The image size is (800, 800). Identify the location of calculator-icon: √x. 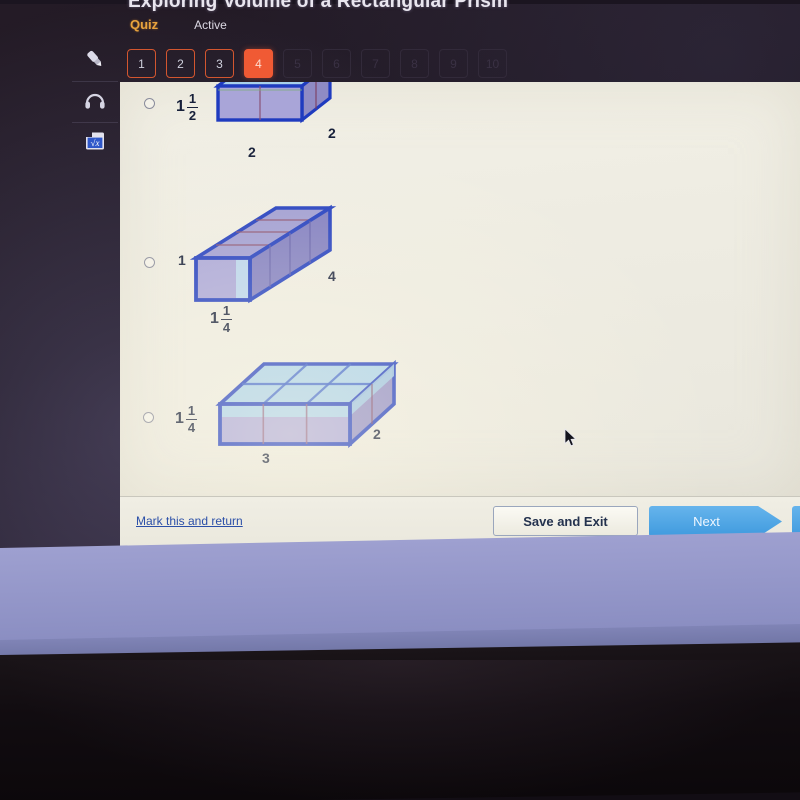
(95, 143).